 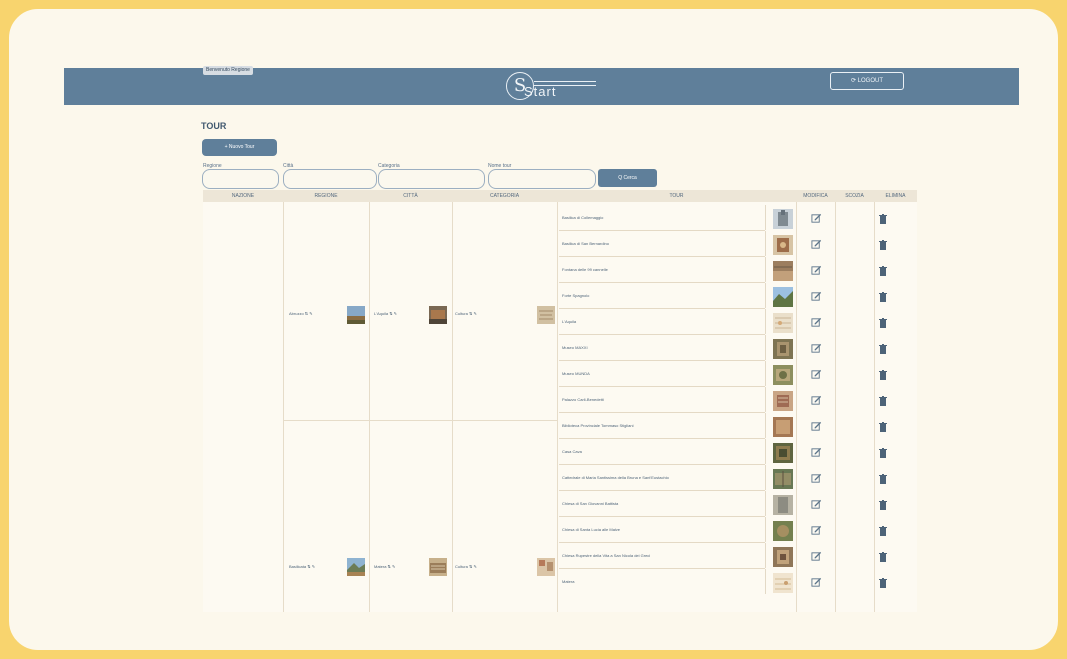 I want to click on header-regione: REGIONE, so click(x=326, y=196).